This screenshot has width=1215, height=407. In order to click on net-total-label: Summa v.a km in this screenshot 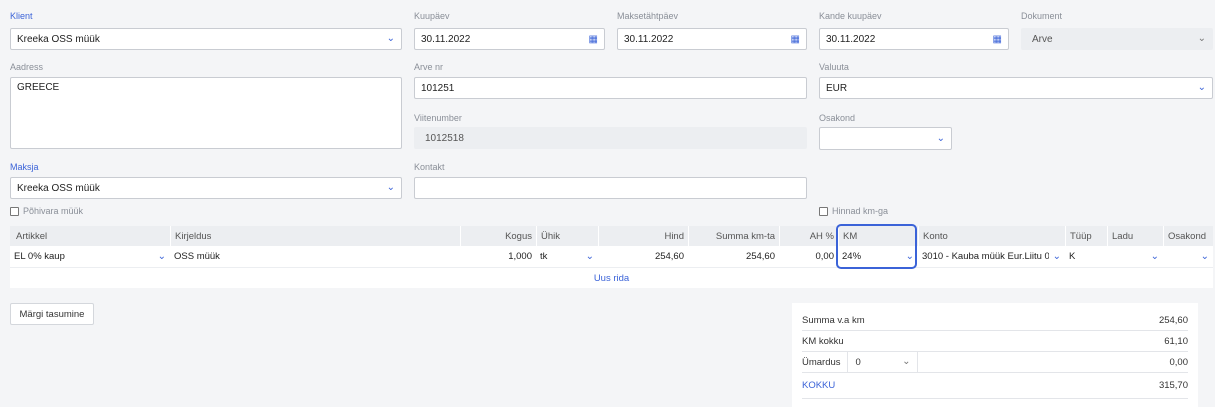, I will do `click(833, 320)`.